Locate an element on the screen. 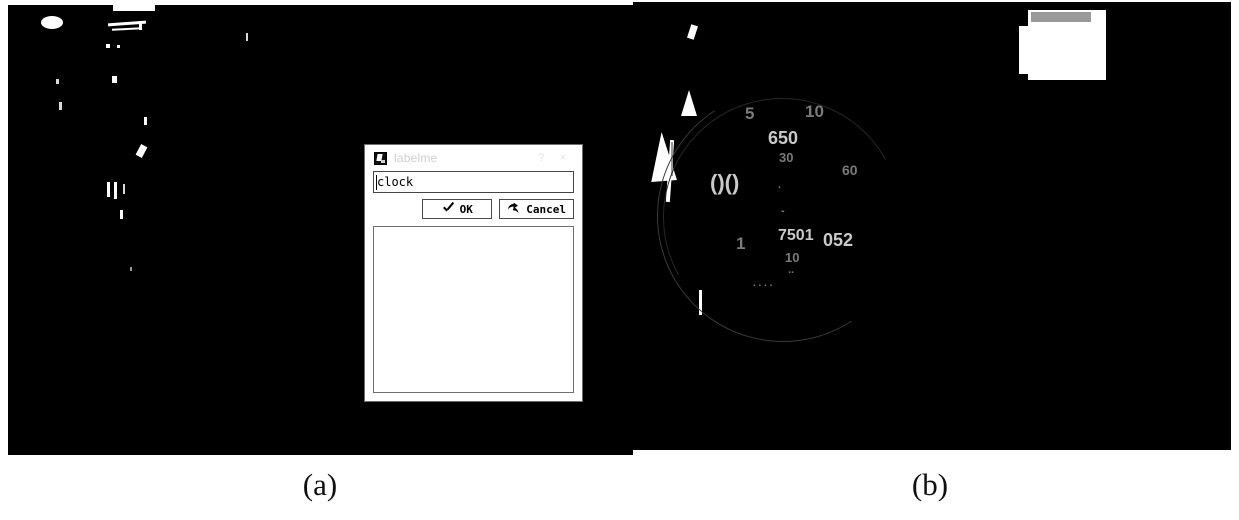 This screenshot has width=1239, height=520. dial-marking: .. is located at coordinates (791, 270).